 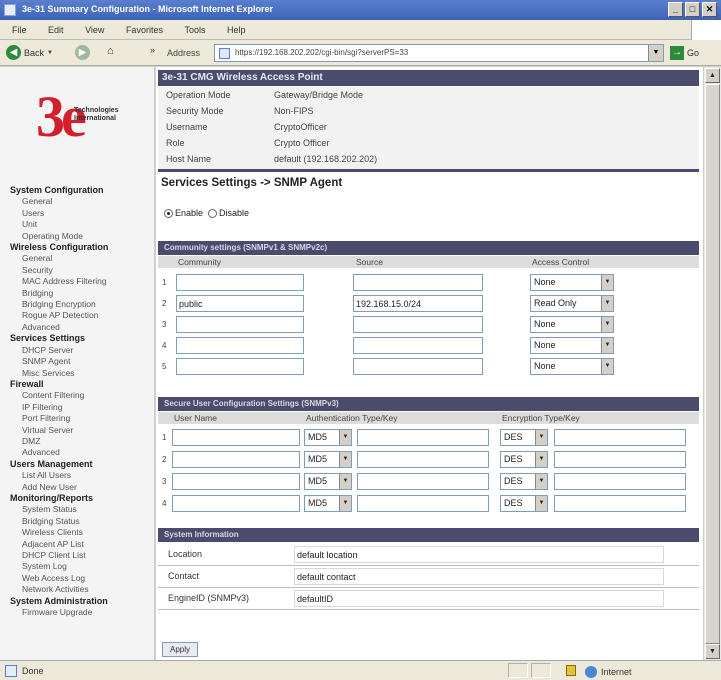 What do you see at coordinates (17, 27) in the screenshot?
I see `menu-file: File` at bounding box center [17, 27].